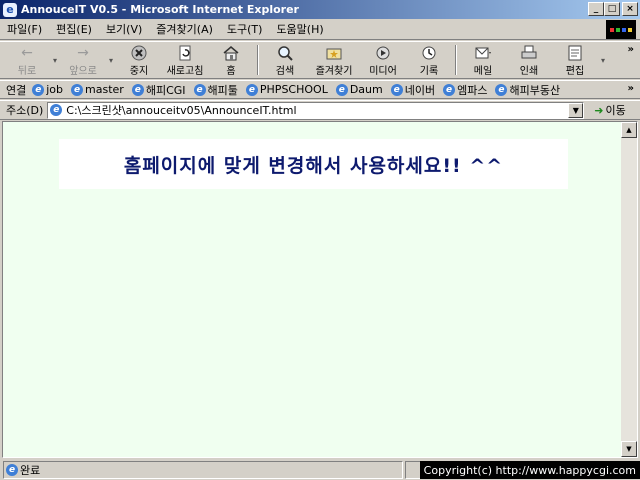  Describe the element at coordinates (599, 110) in the screenshot. I see `go-arrow-icon: ➜` at that location.